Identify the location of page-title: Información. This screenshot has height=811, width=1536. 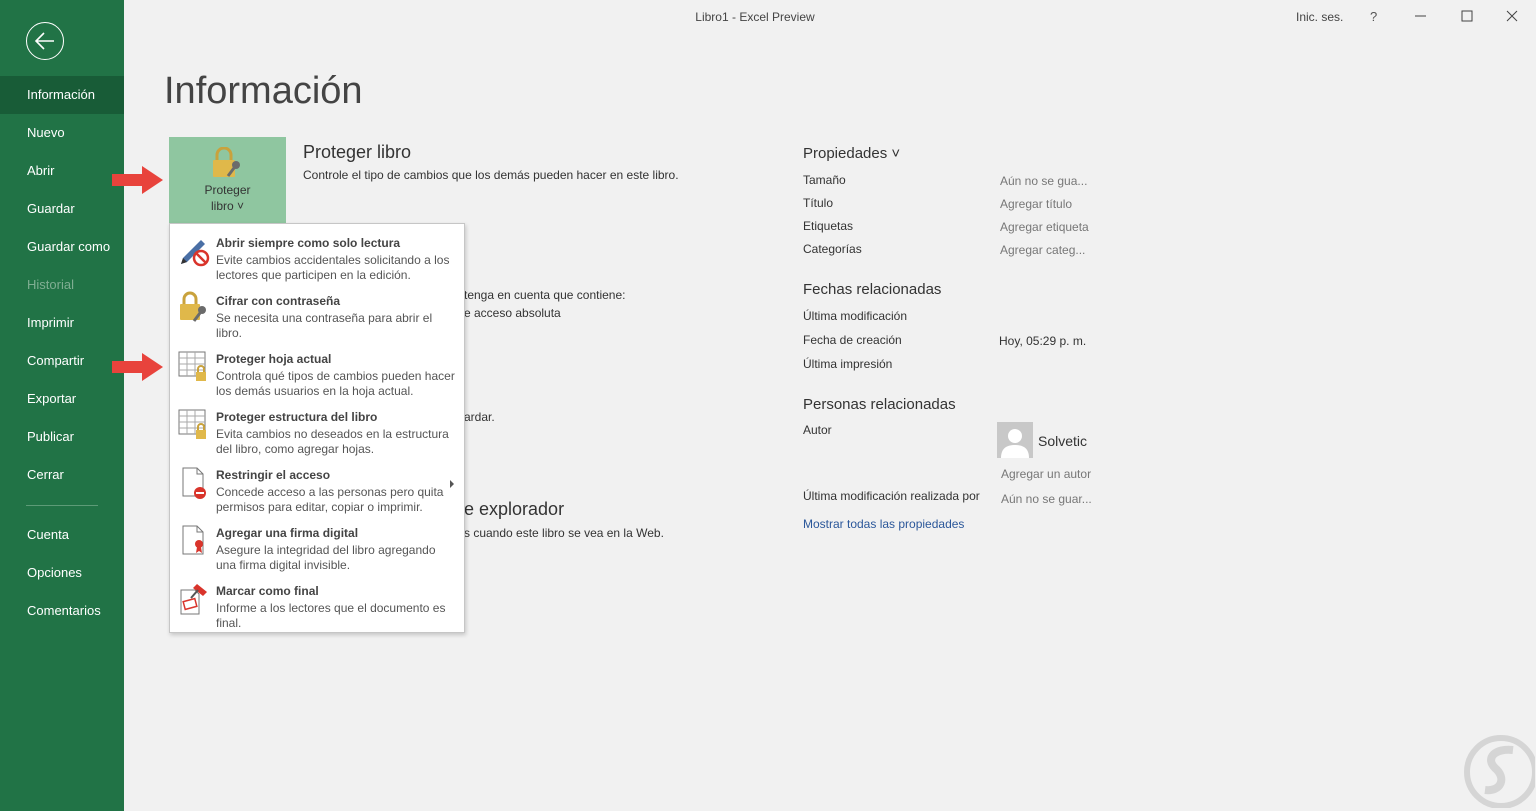
(263, 91).